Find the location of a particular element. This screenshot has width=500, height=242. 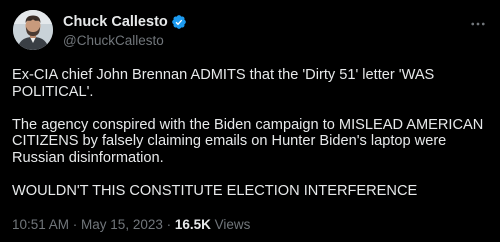

display-name-row: Chuck Callesto is located at coordinates (125, 22).